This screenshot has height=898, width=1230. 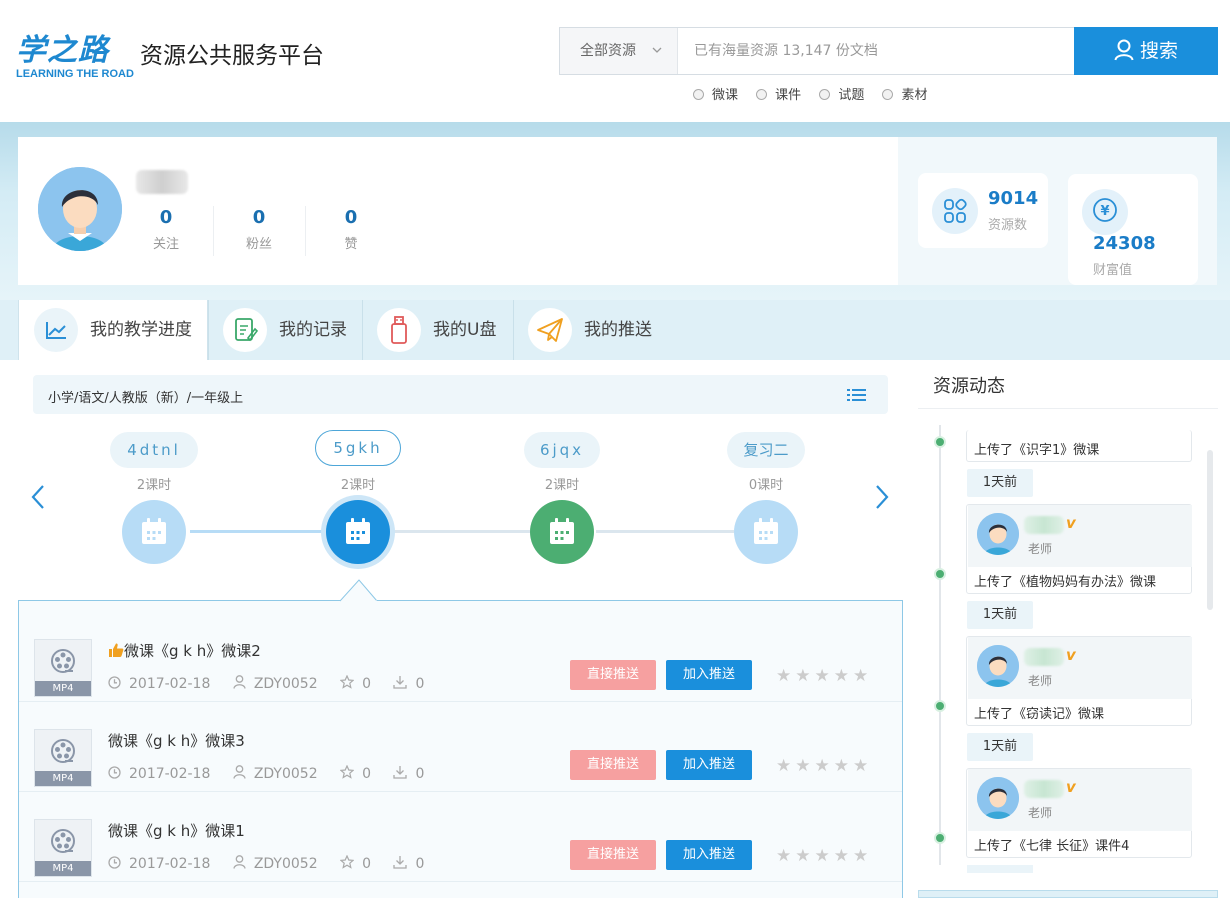 I want to click on resource-title: 微课《g k h》微课1, so click(x=176, y=830).